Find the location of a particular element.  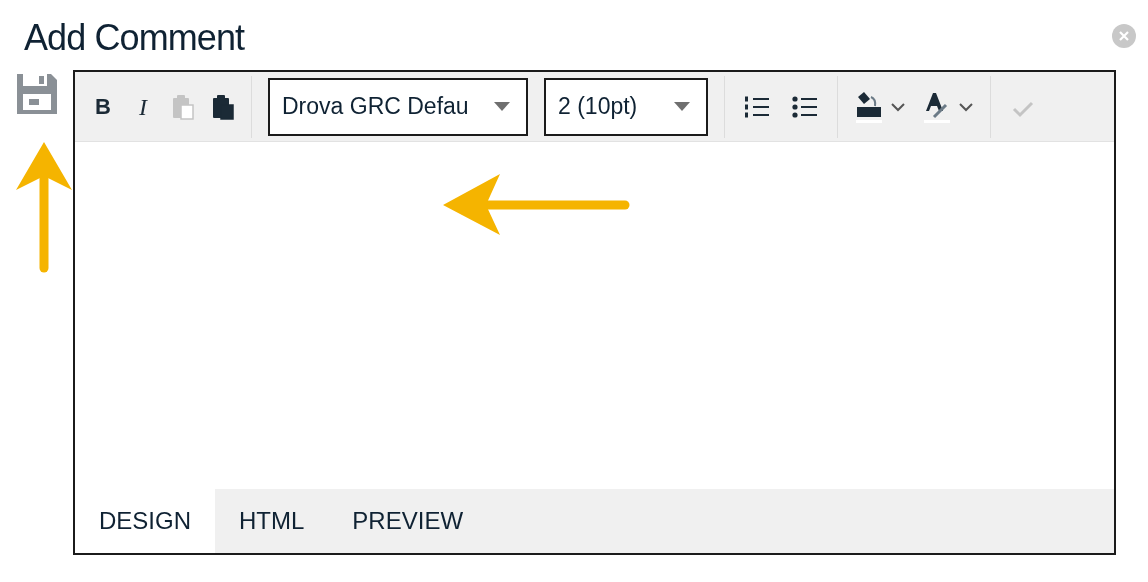

bold-button: B is located at coordinates (103, 106).